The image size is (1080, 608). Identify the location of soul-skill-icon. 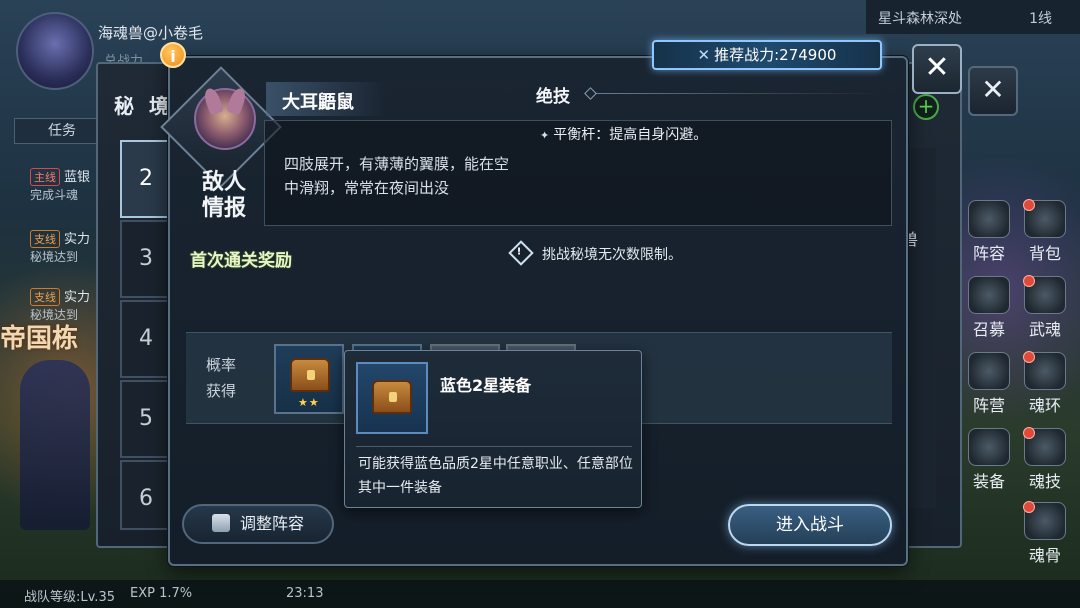
(1044, 446).